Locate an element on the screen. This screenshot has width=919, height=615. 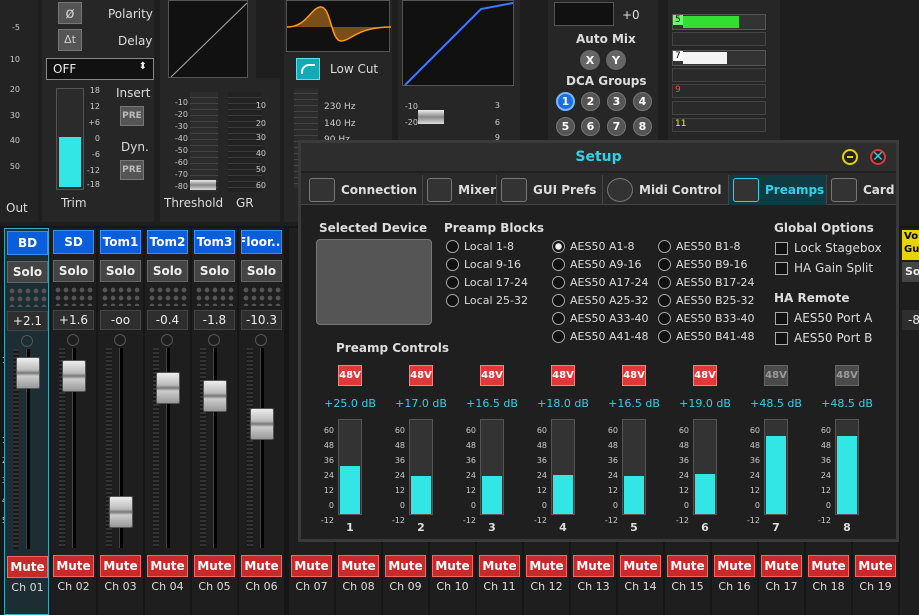
send-9: 9 is located at coordinates (719, 91).